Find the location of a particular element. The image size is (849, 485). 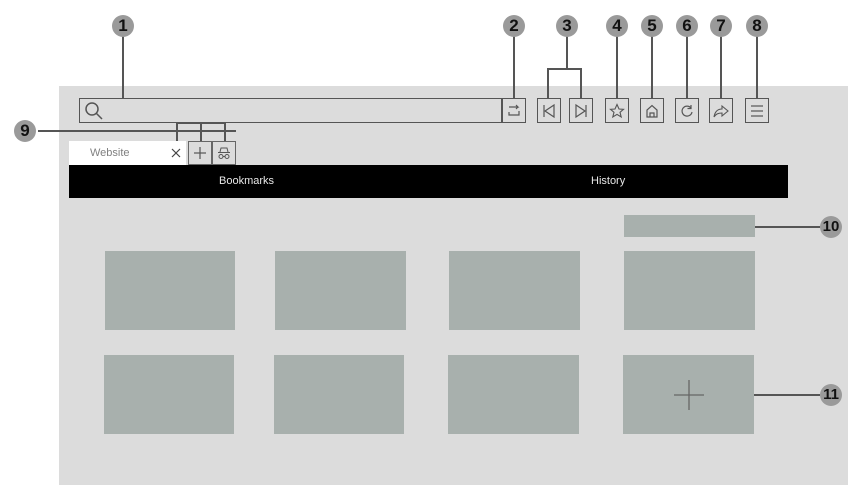

callout-3: 3 is located at coordinates (567, 26).